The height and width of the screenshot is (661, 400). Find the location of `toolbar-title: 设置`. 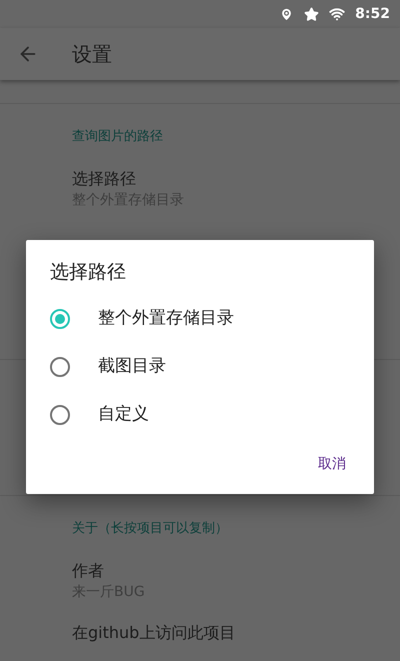

toolbar-title: 设置 is located at coordinates (92, 54).